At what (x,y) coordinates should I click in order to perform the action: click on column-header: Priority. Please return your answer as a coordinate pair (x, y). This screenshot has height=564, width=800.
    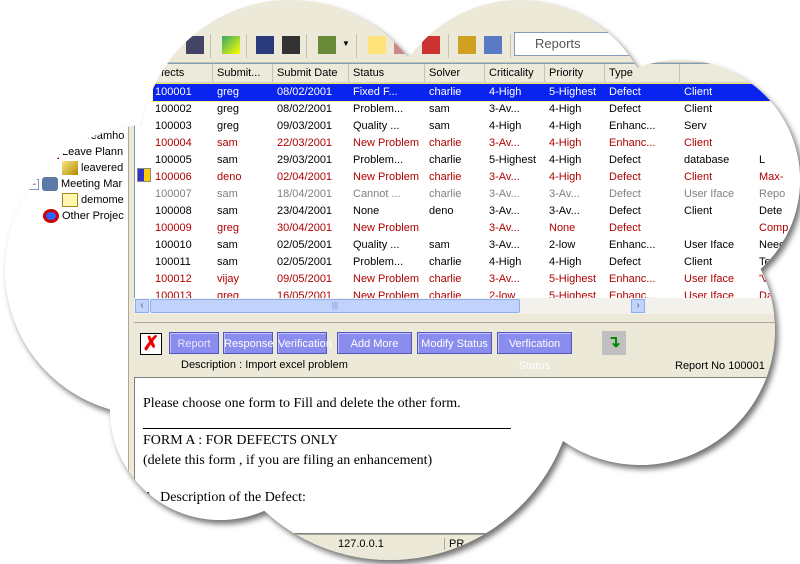
    Looking at the image, I should click on (575, 73).